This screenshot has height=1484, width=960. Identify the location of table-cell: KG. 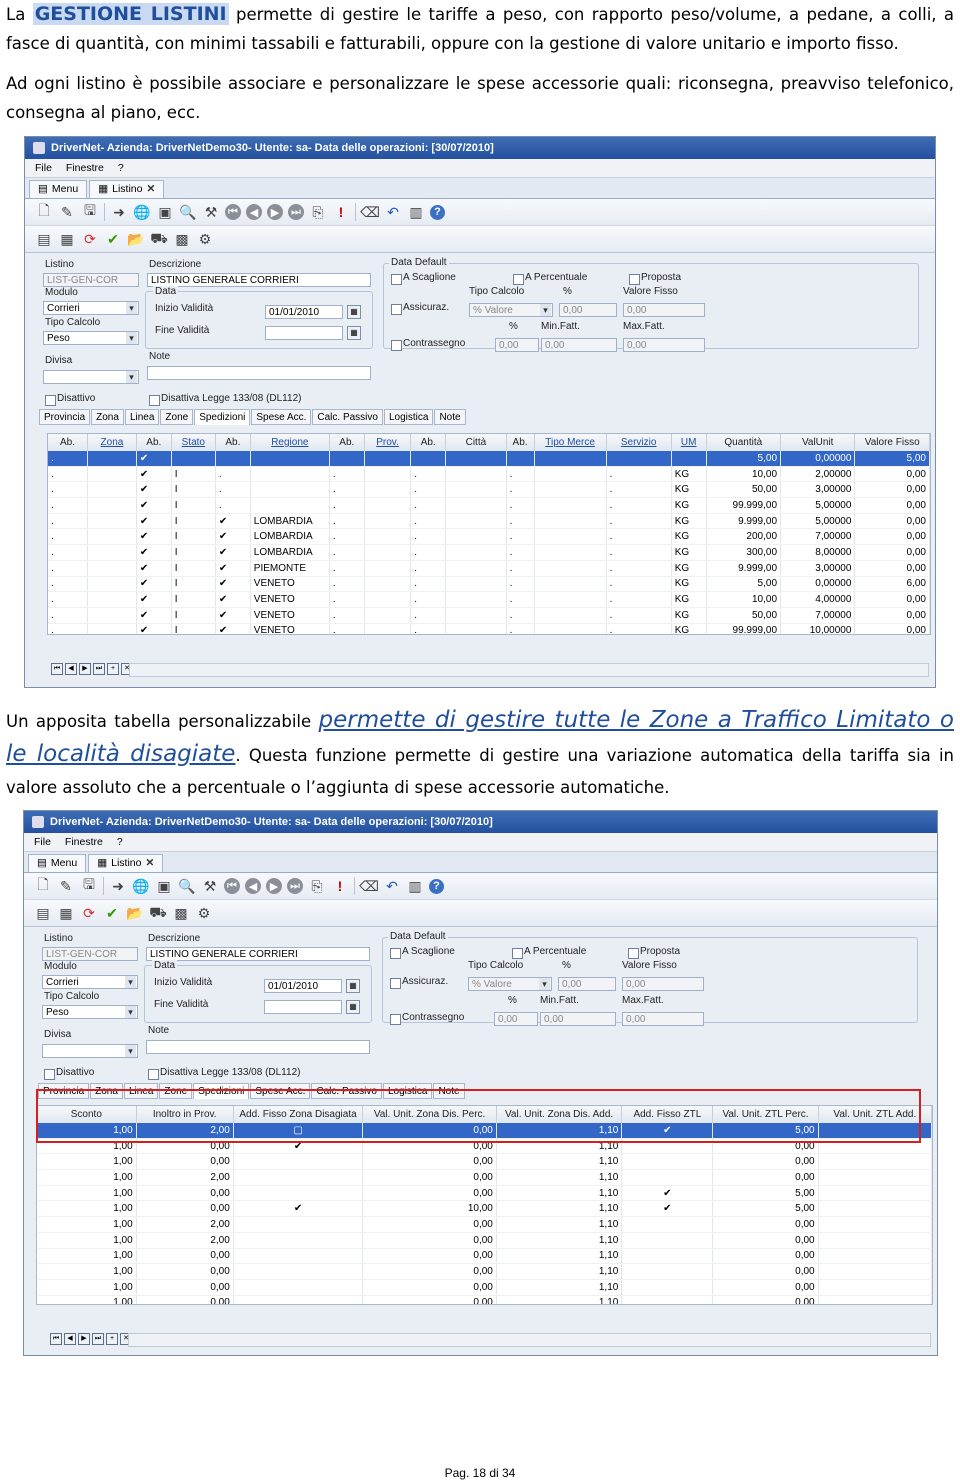
(689, 537).